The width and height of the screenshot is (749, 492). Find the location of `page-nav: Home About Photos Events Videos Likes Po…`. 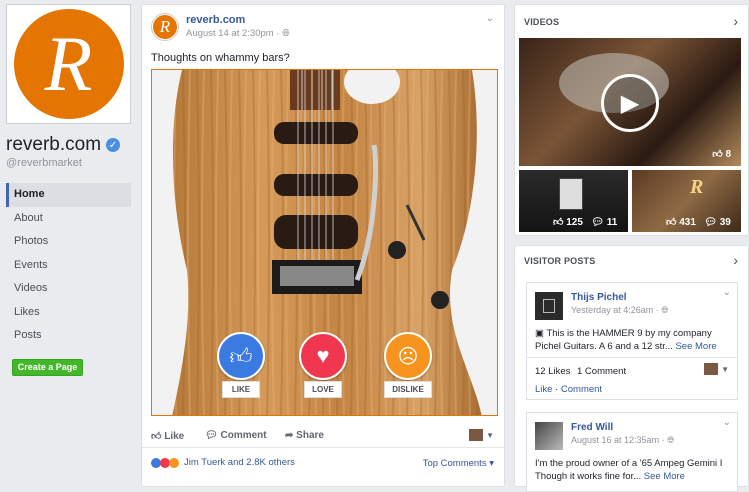

page-nav: Home About Photos Events Videos Likes Po… is located at coordinates (68, 265).